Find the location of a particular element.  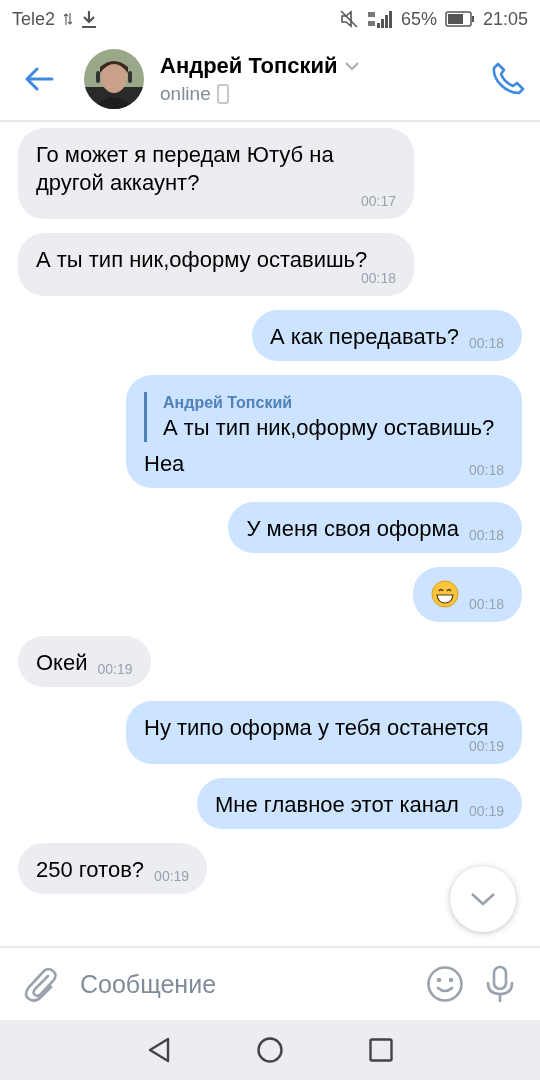

attach-button is located at coordinates (41, 984).